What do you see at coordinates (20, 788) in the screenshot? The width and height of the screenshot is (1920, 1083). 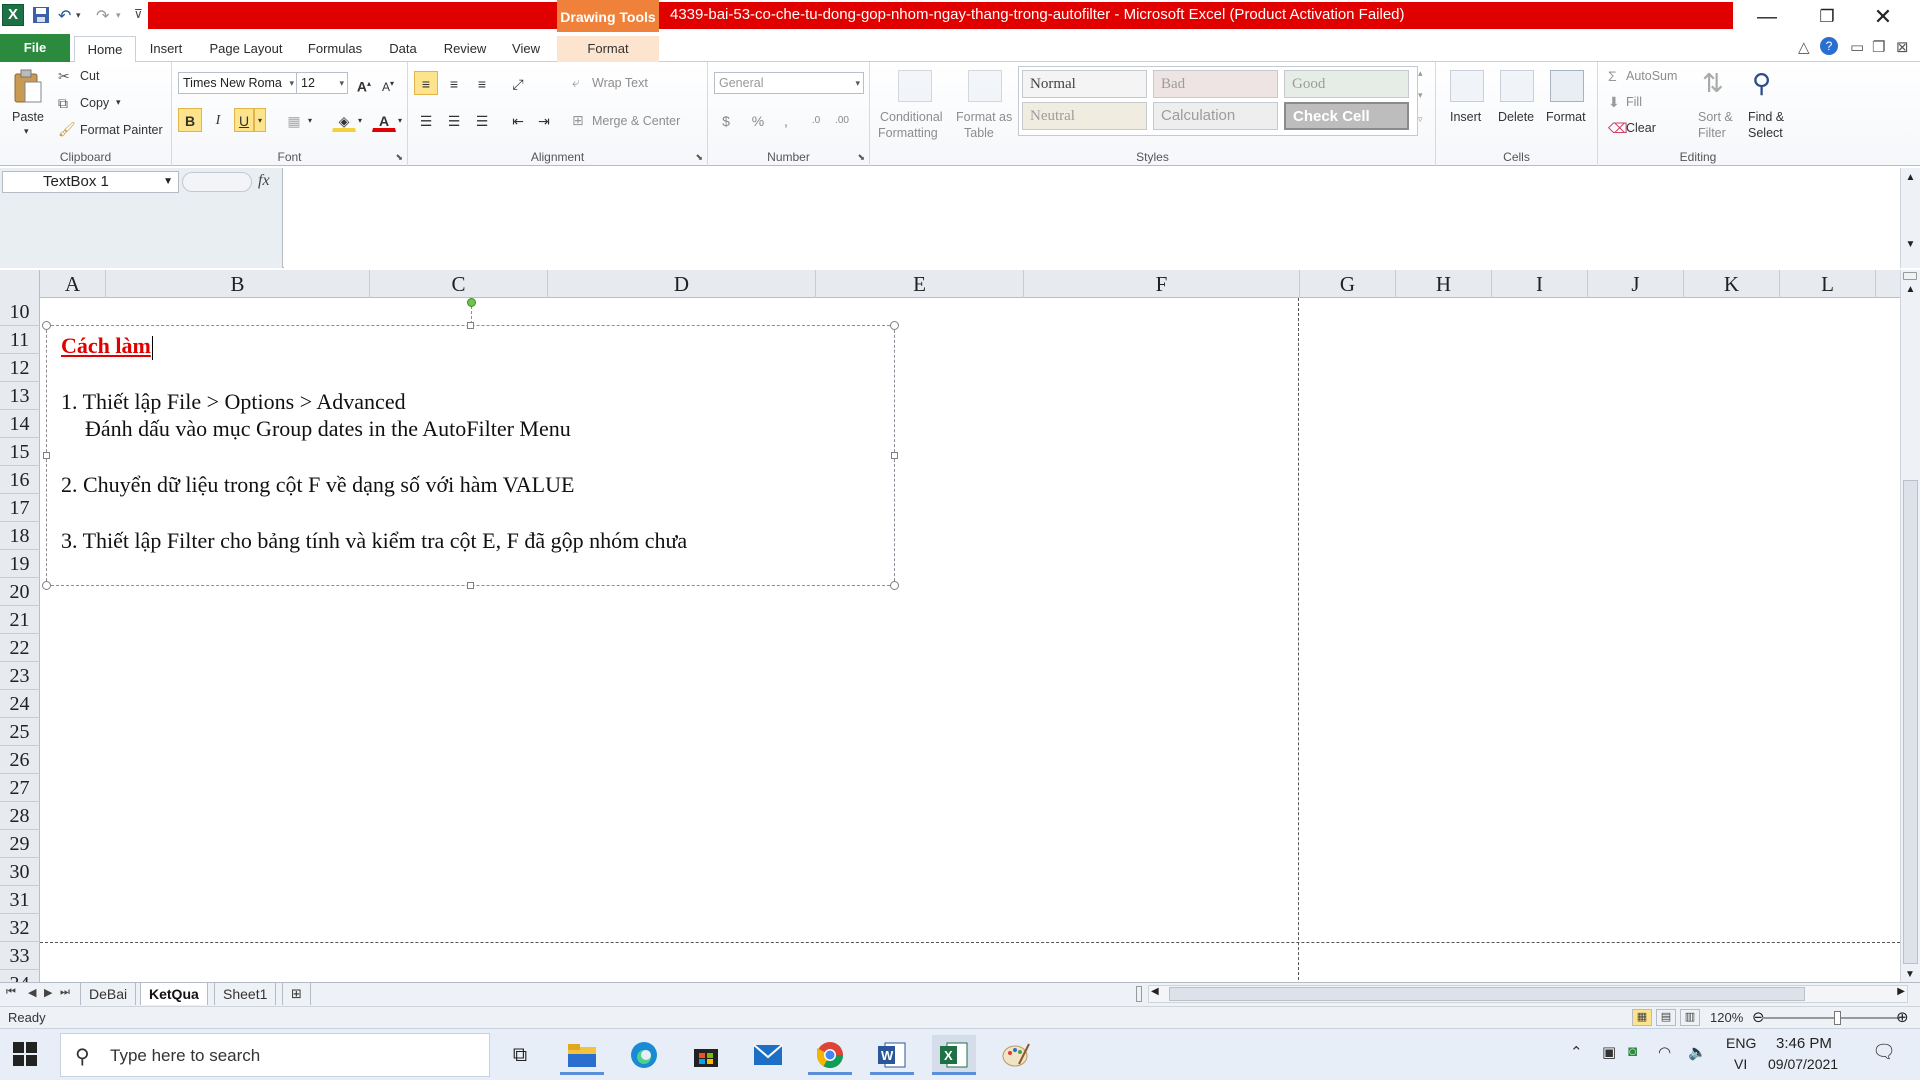 I see `row-header: 27` at bounding box center [20, 788].